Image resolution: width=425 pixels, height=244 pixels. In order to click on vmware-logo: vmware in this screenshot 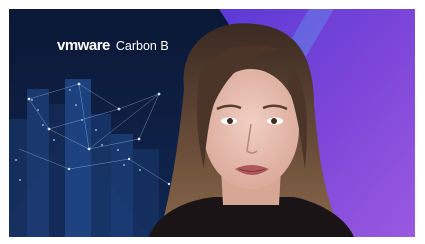, I will do `click(83, 45)`.